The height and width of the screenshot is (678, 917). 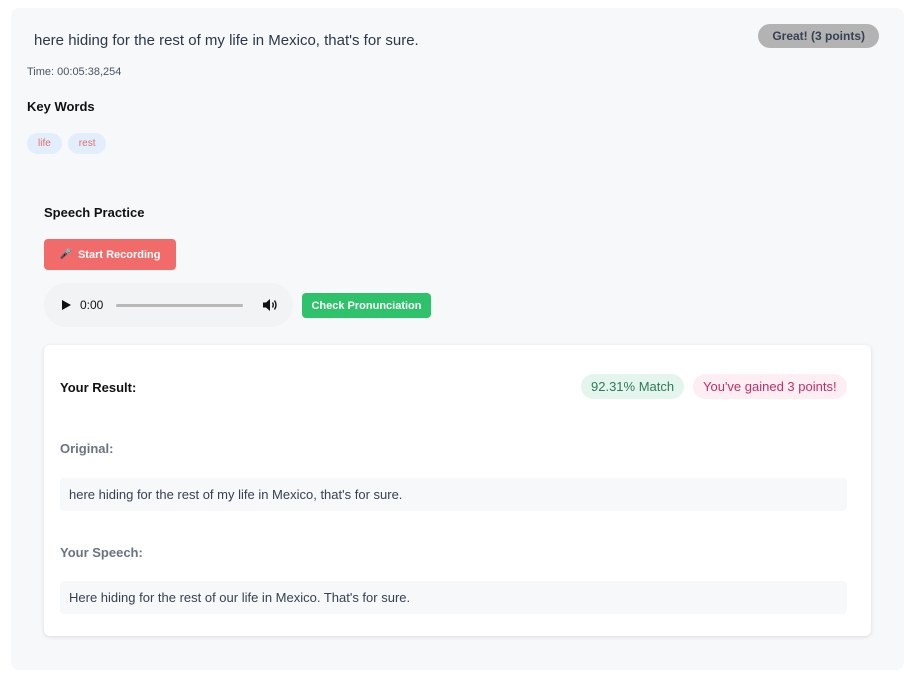 I want to click on audio-player: 0:00, so click(x=168, y=305).